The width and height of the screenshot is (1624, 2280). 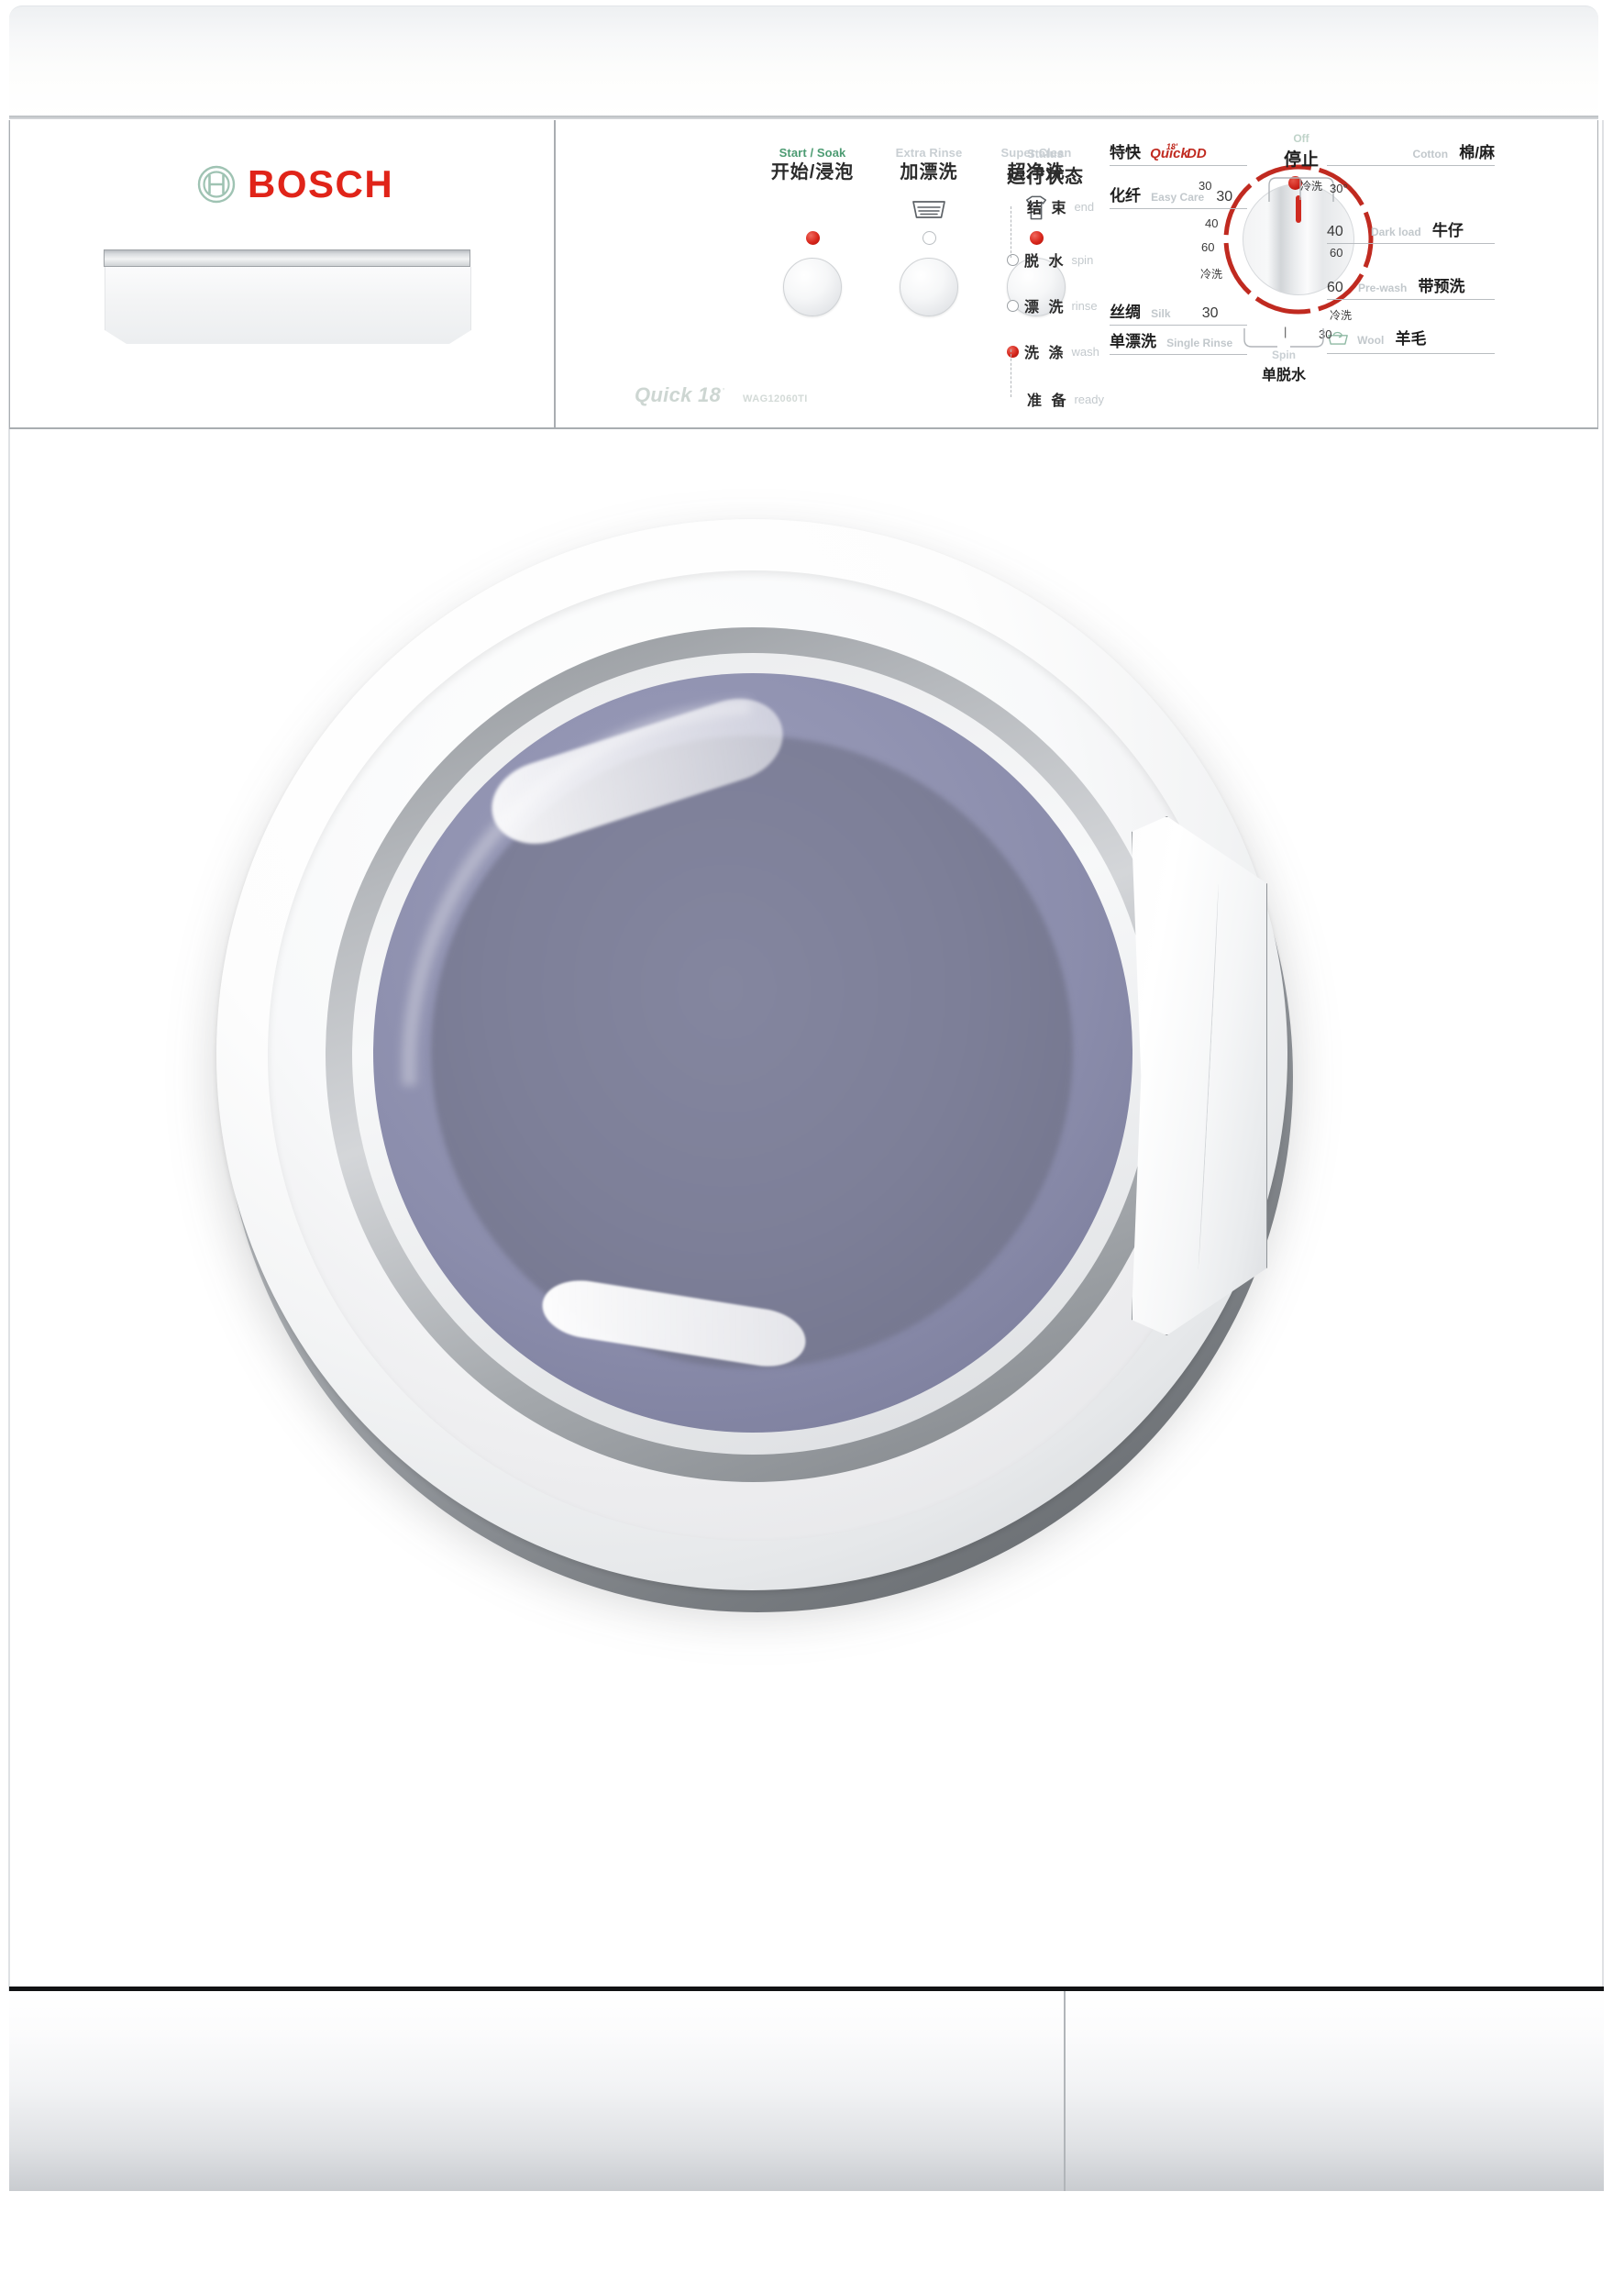 What do you see at coordinates (1045, 307) in the screenshot?
I see `status-item-rinse-cn: 漂 洗` at bounding box center [1045, 307].